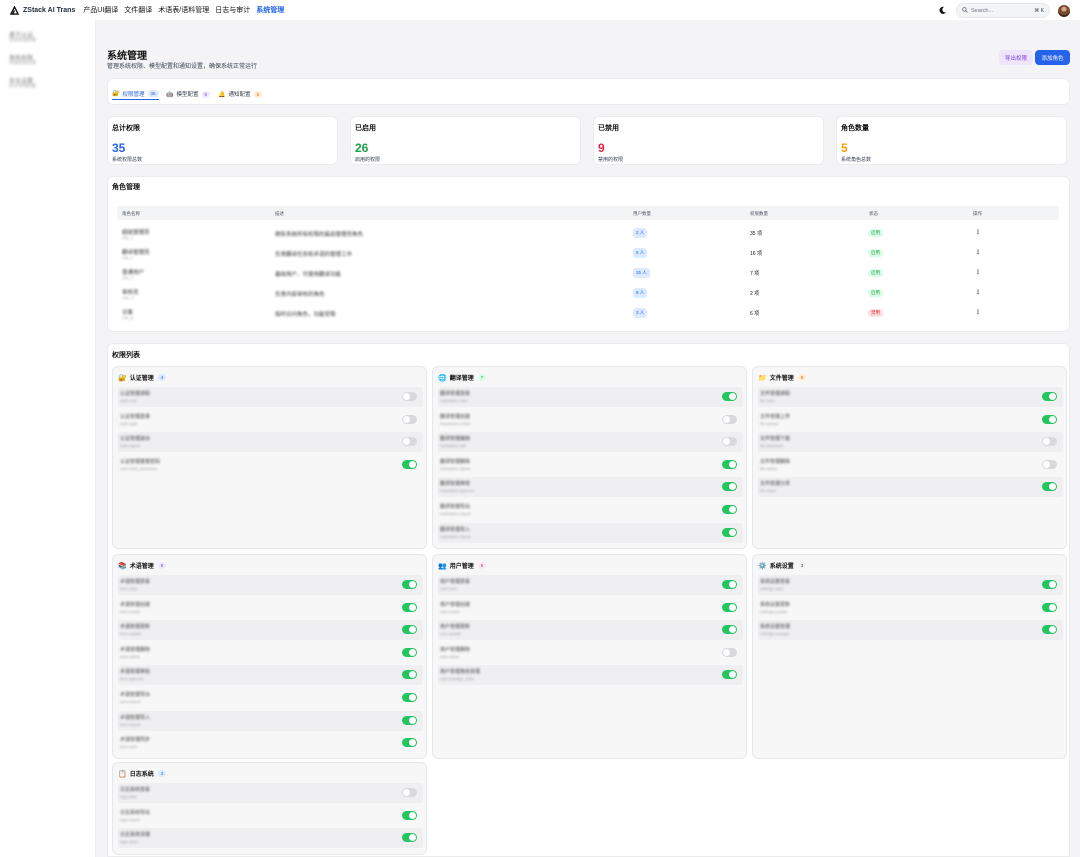  I want to click on tab-permissions: 🔐 权限管理 35, so click(135, 94).